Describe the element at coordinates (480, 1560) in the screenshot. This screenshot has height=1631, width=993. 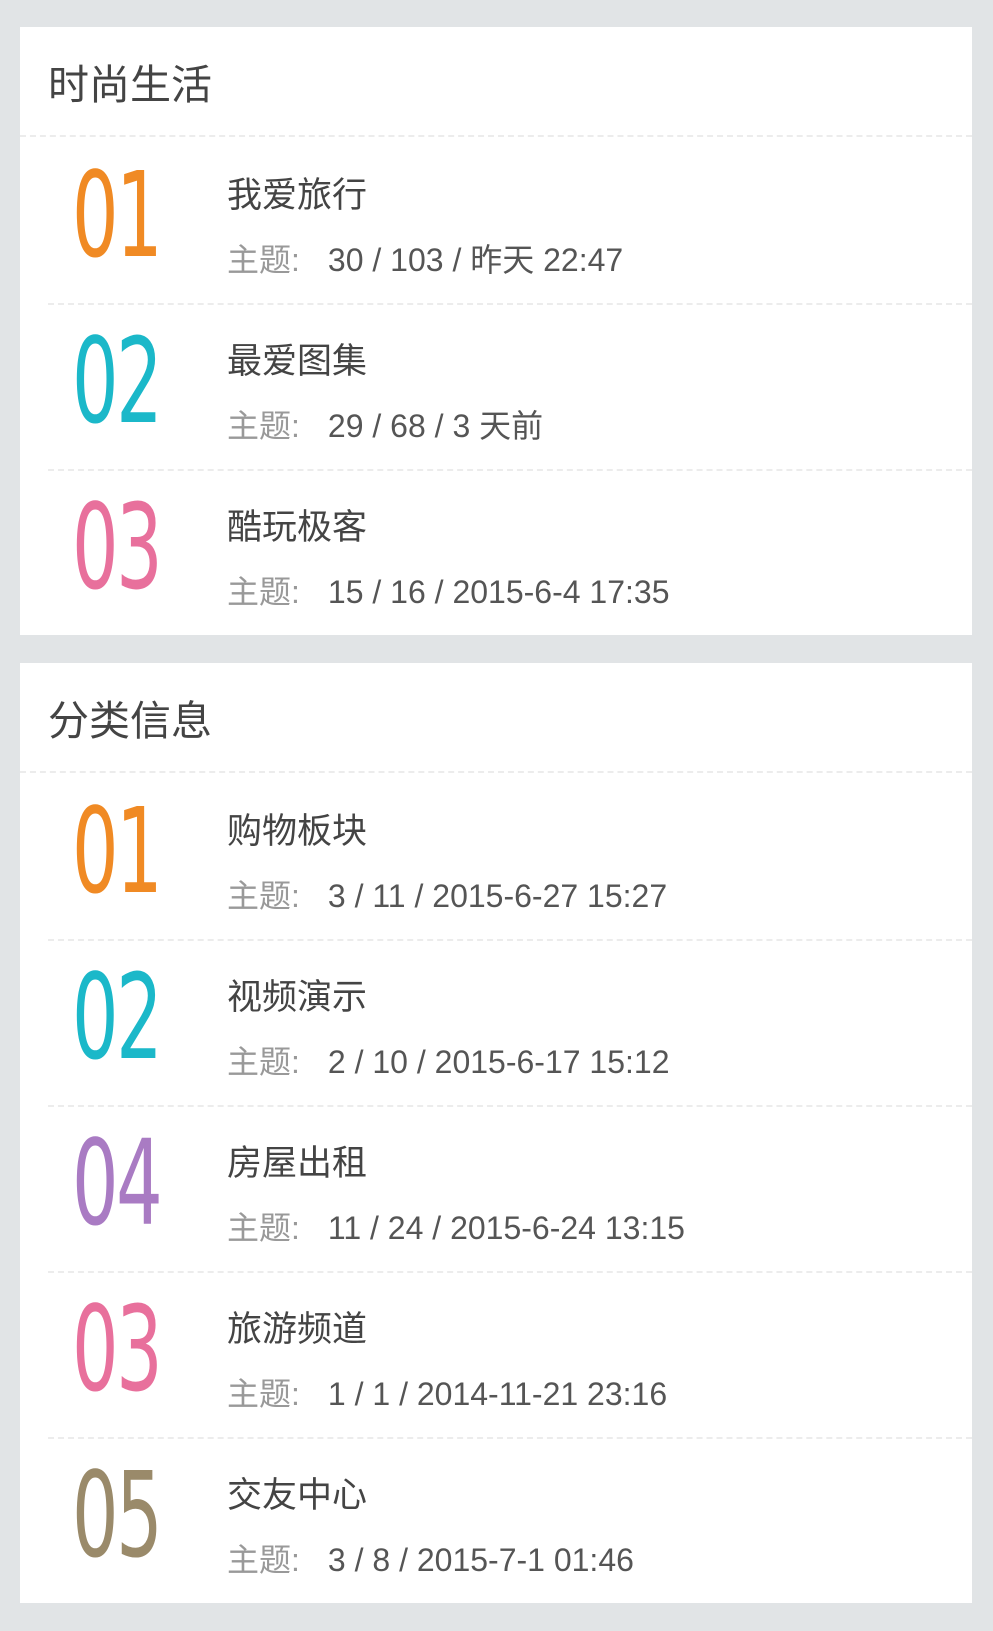
I see `topic-stats: 3 / 8 / 2015-7-1 01:46` at that location.